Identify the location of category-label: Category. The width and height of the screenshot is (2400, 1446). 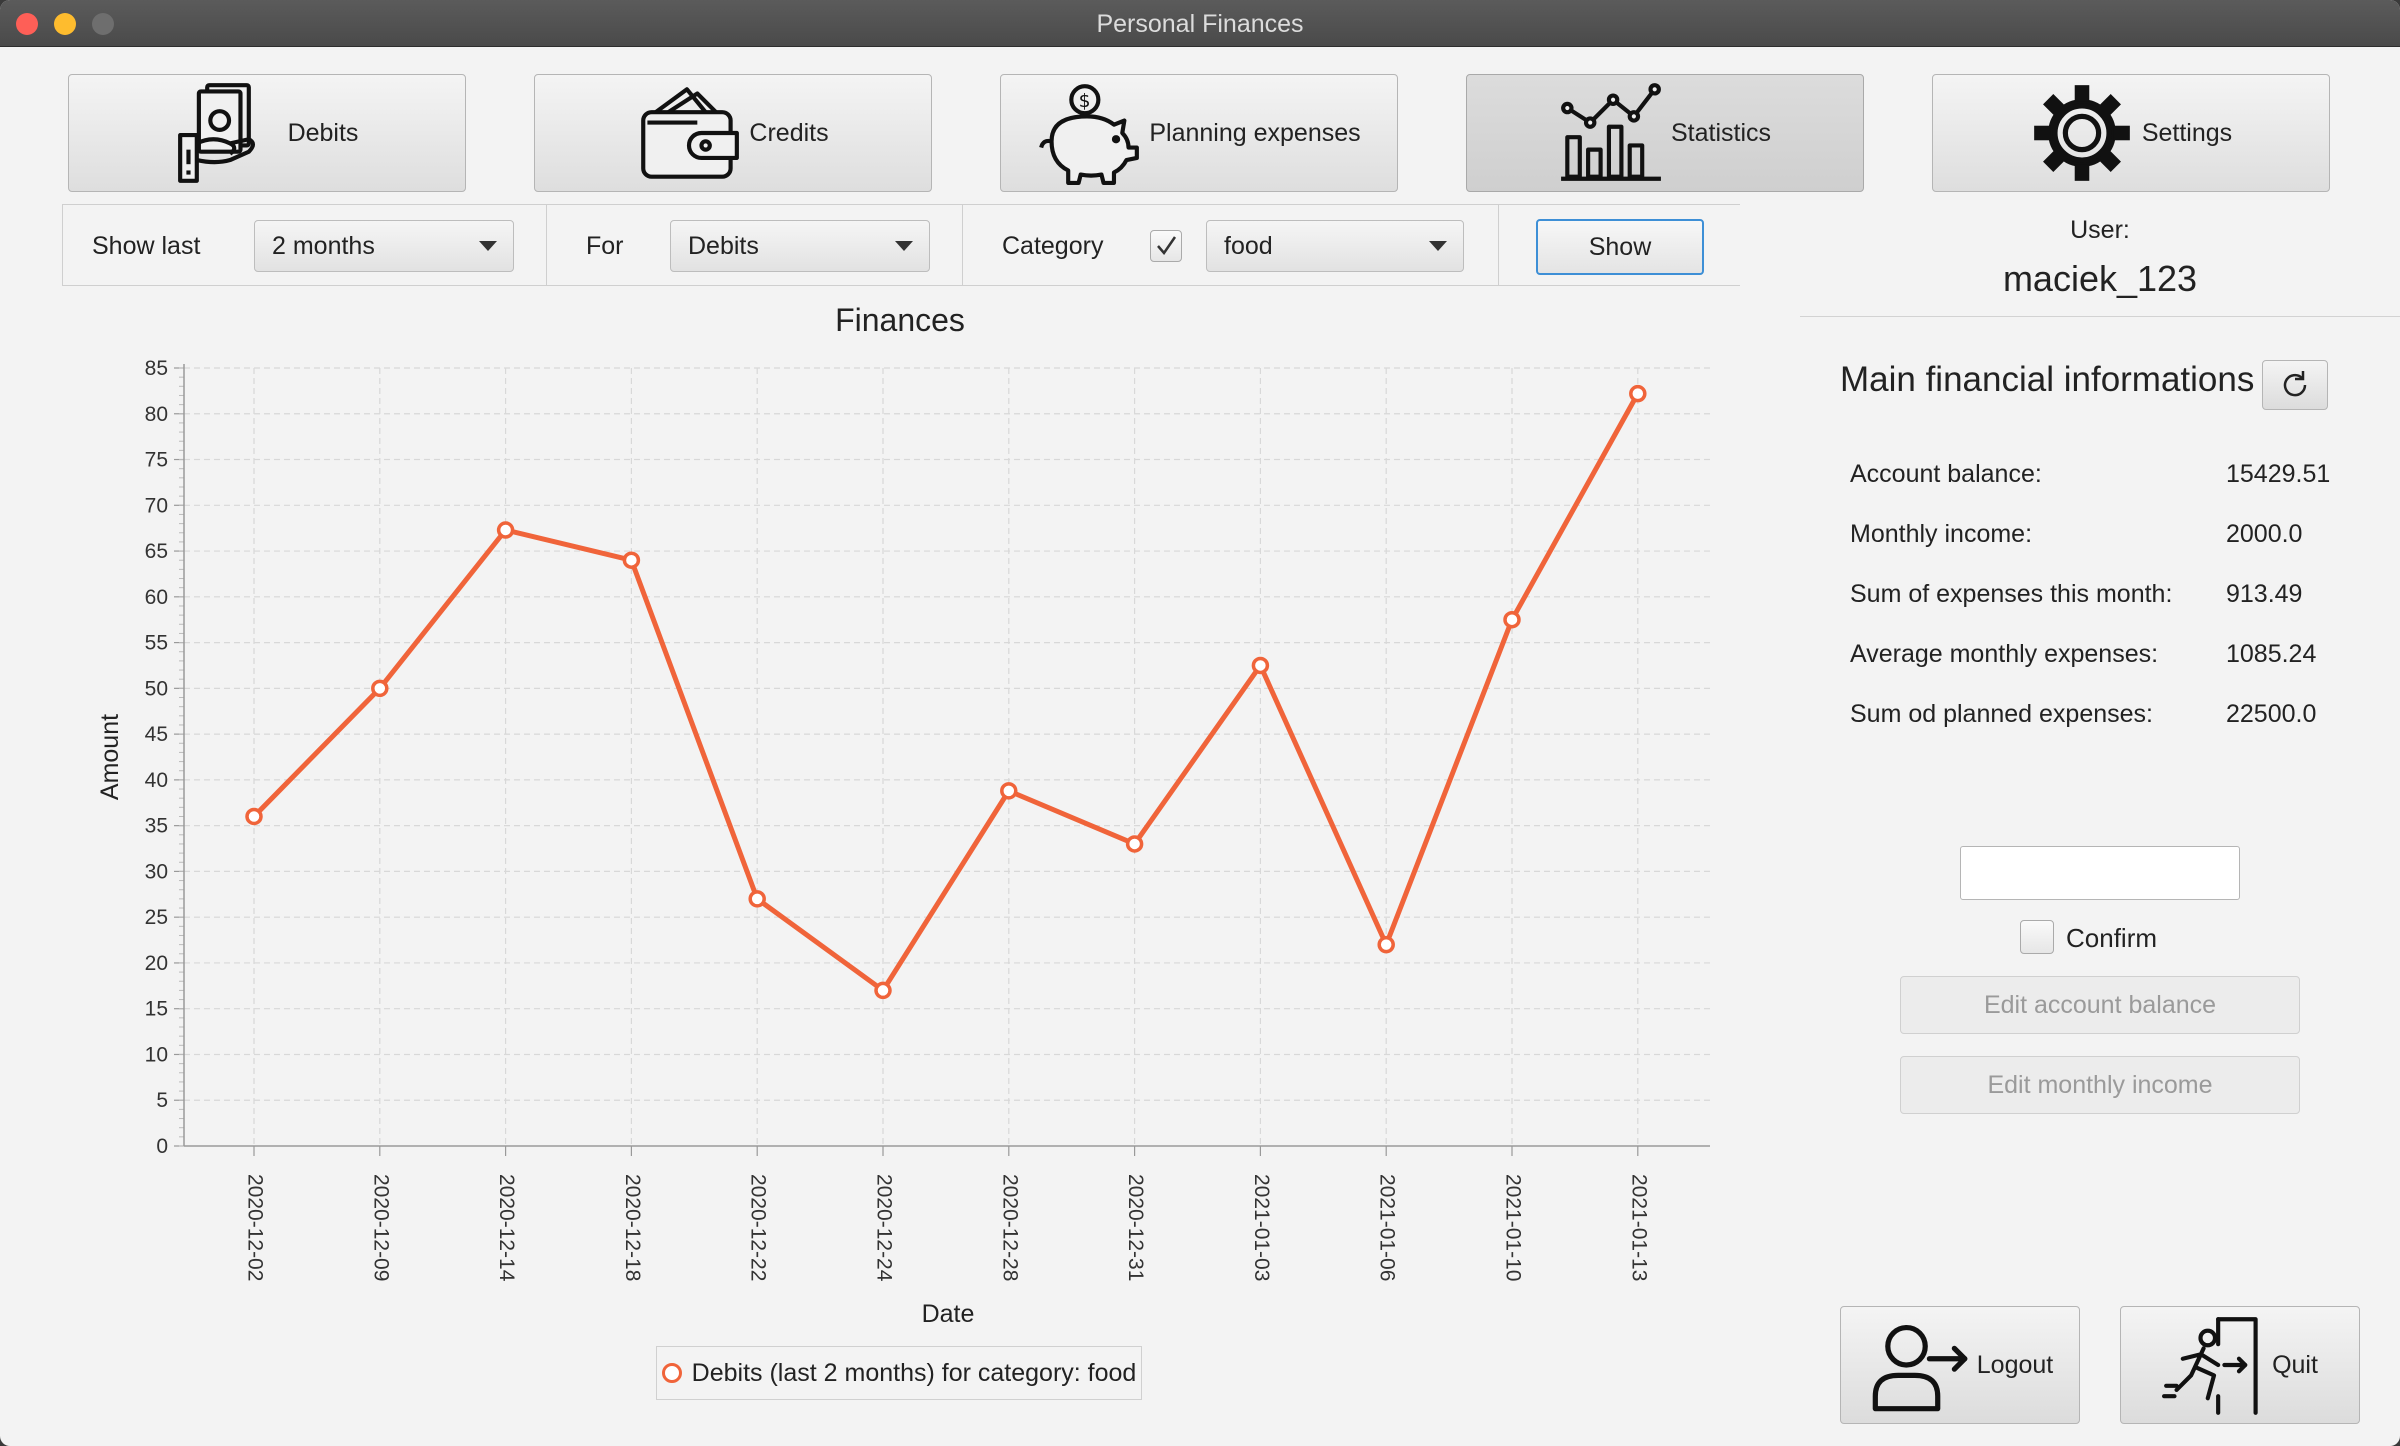
(1053, 246).